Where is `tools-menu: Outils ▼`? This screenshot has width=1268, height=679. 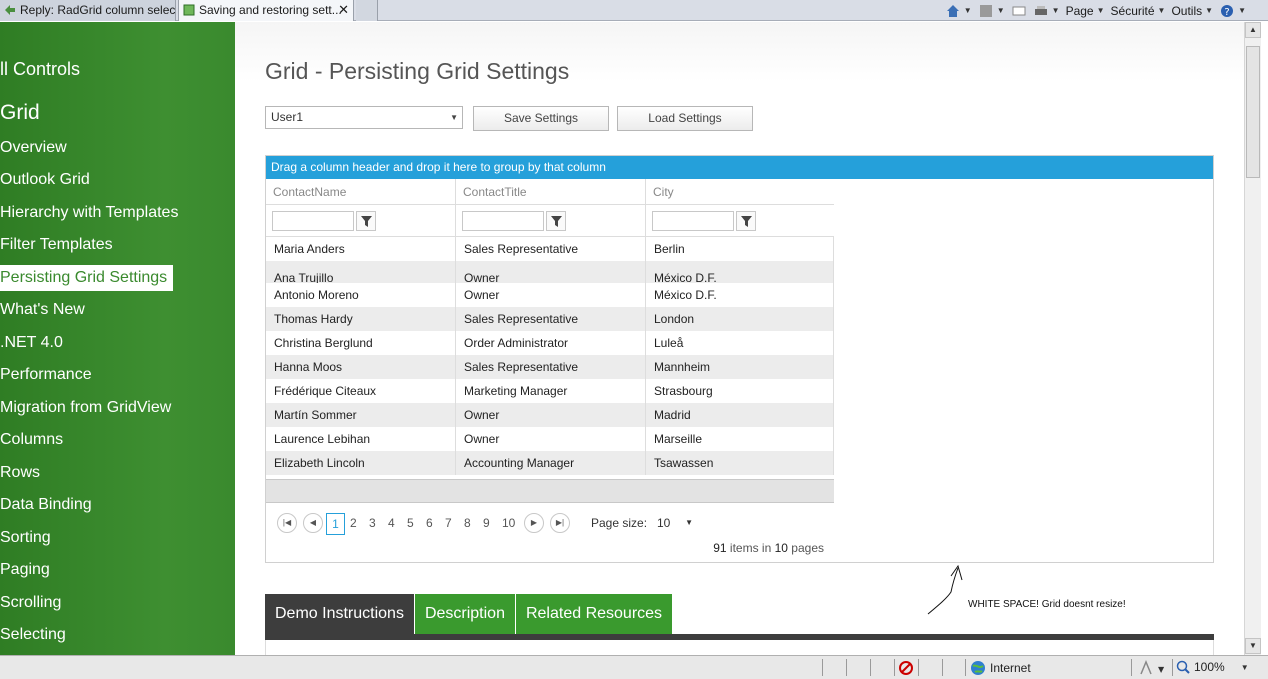 tools-menu: Outils ▼ is located at coordinates (1192, 11).